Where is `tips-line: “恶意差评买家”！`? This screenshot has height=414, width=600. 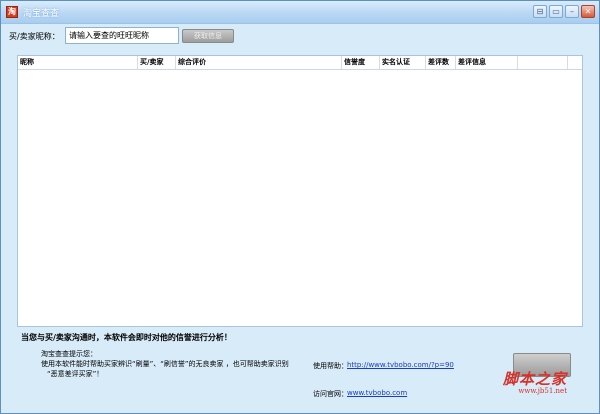 tips-line: “恶意差评买家”！ is located at coordinates (75, 374).